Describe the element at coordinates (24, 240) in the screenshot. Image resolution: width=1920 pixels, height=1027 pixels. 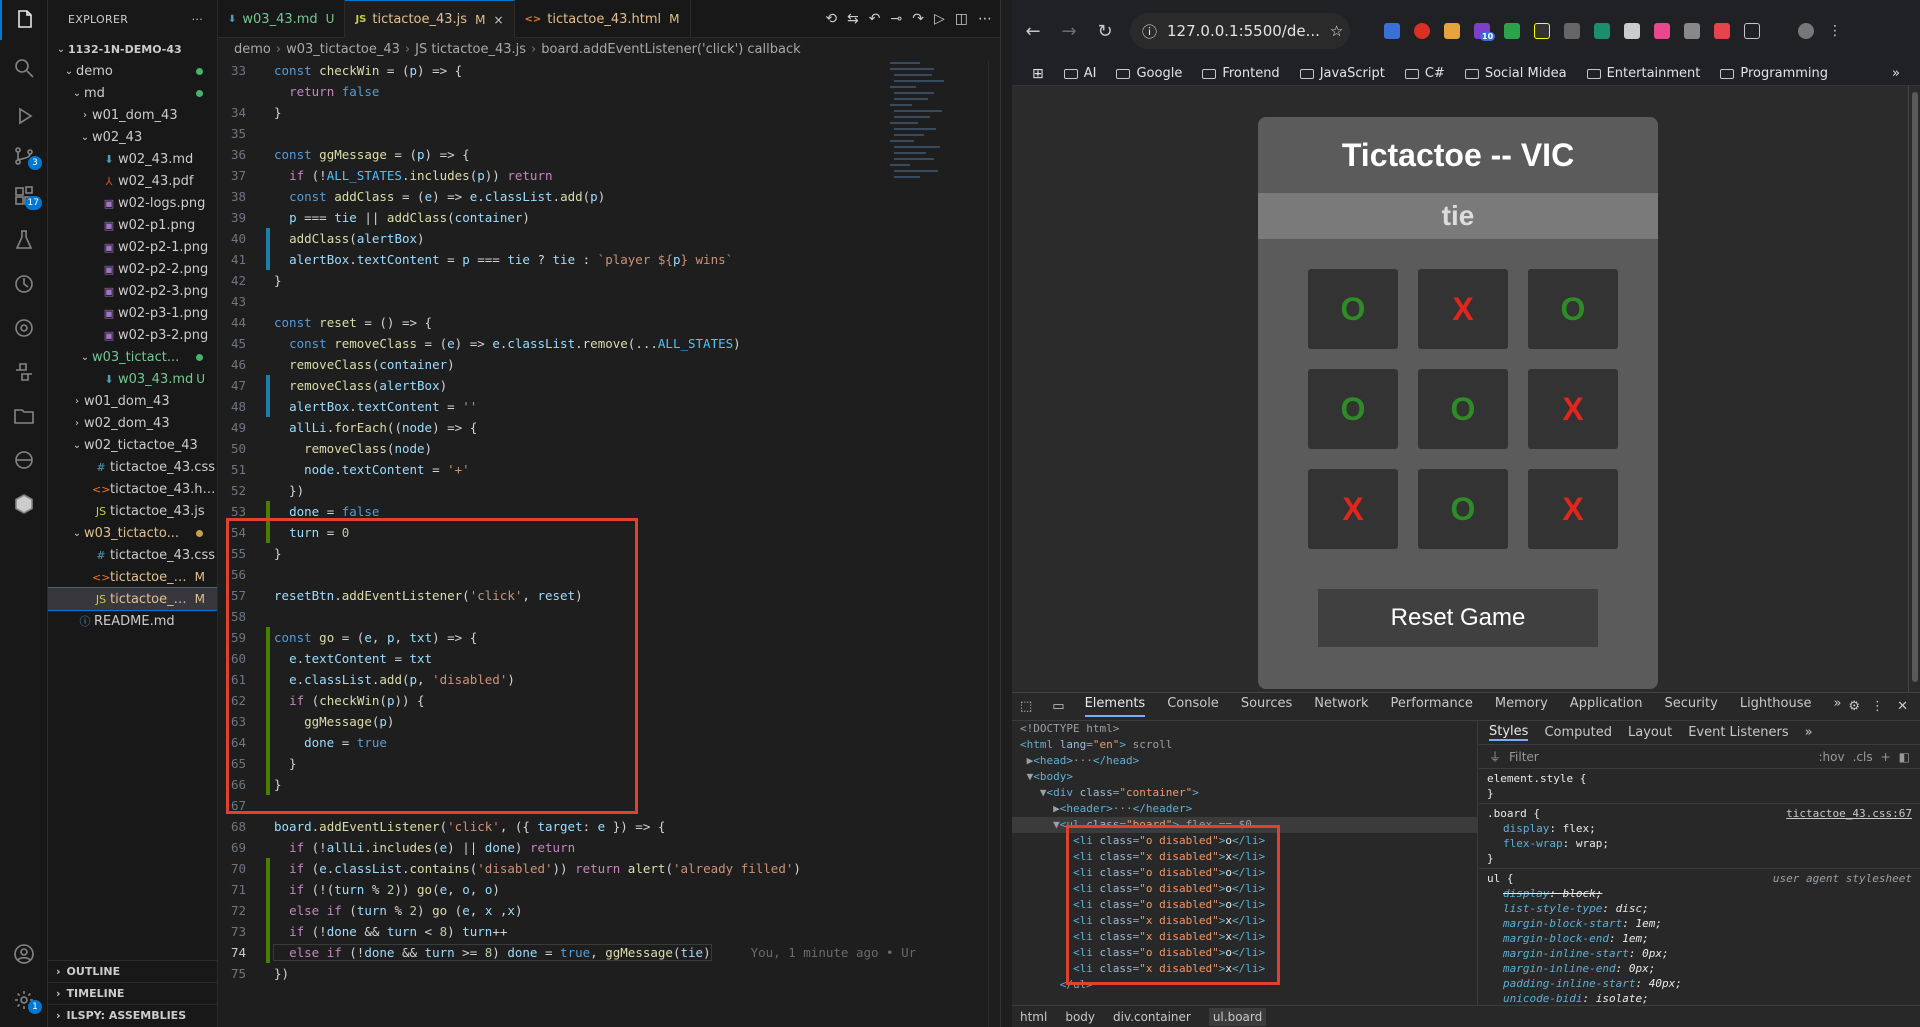
I see `testing-flask-icon` at that location.